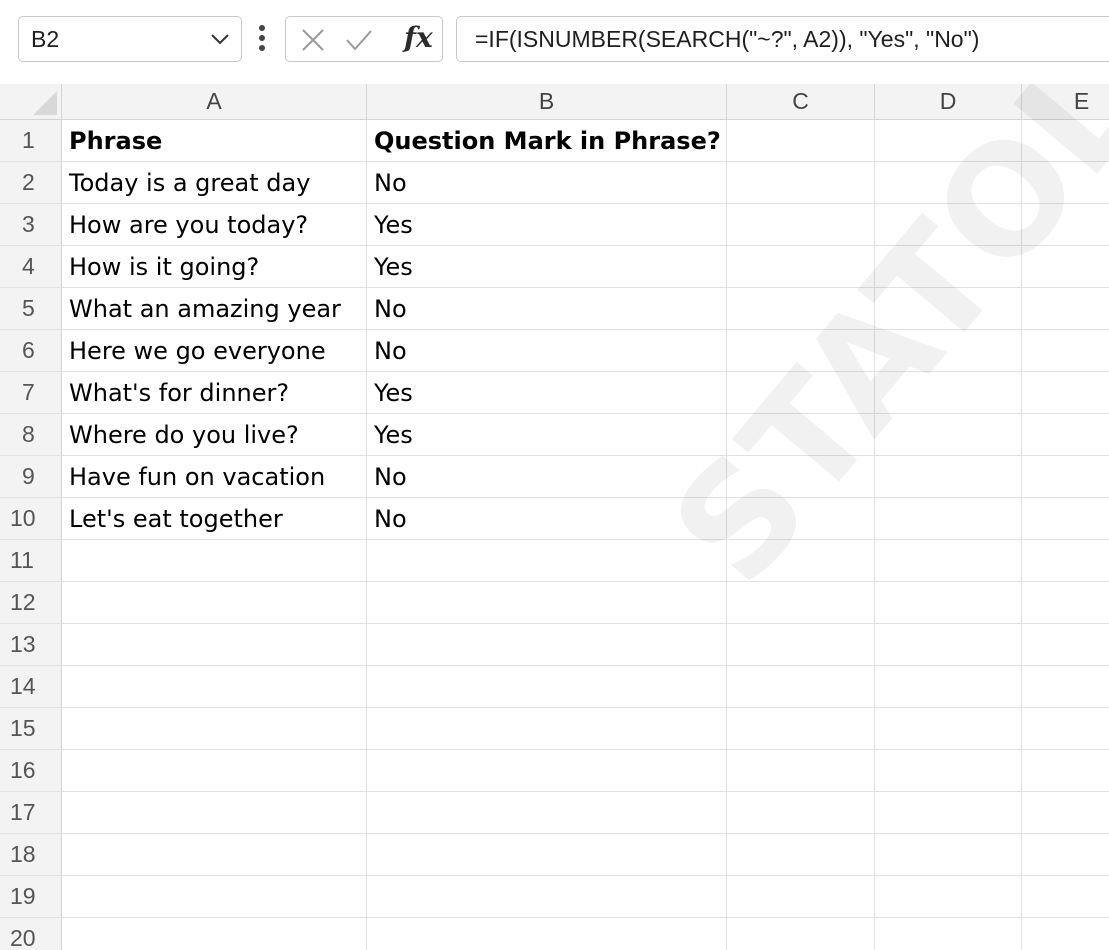 This screenshot has width=1109, height=950. Describe the element at coordinates (801, 309) in the screenshot. I see `cell-c5` at that location.